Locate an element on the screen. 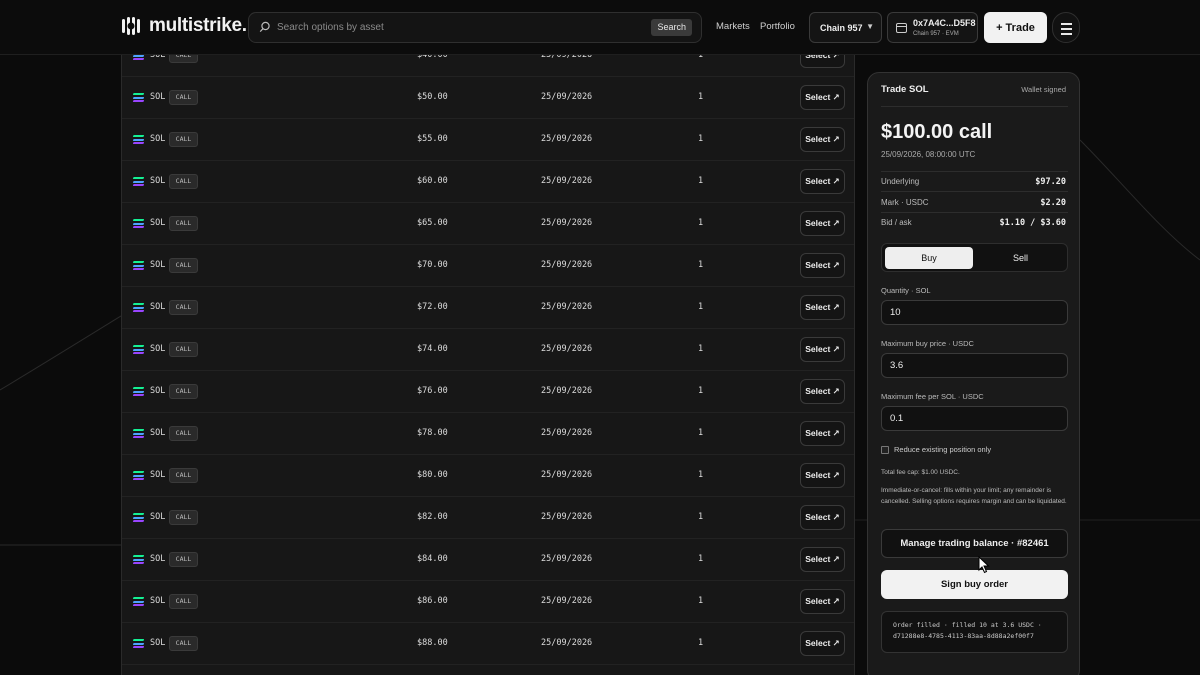 The height and width of the screenshot is (675, 1200). strike-cell: $60.00 is located at coordinates (432, 181).